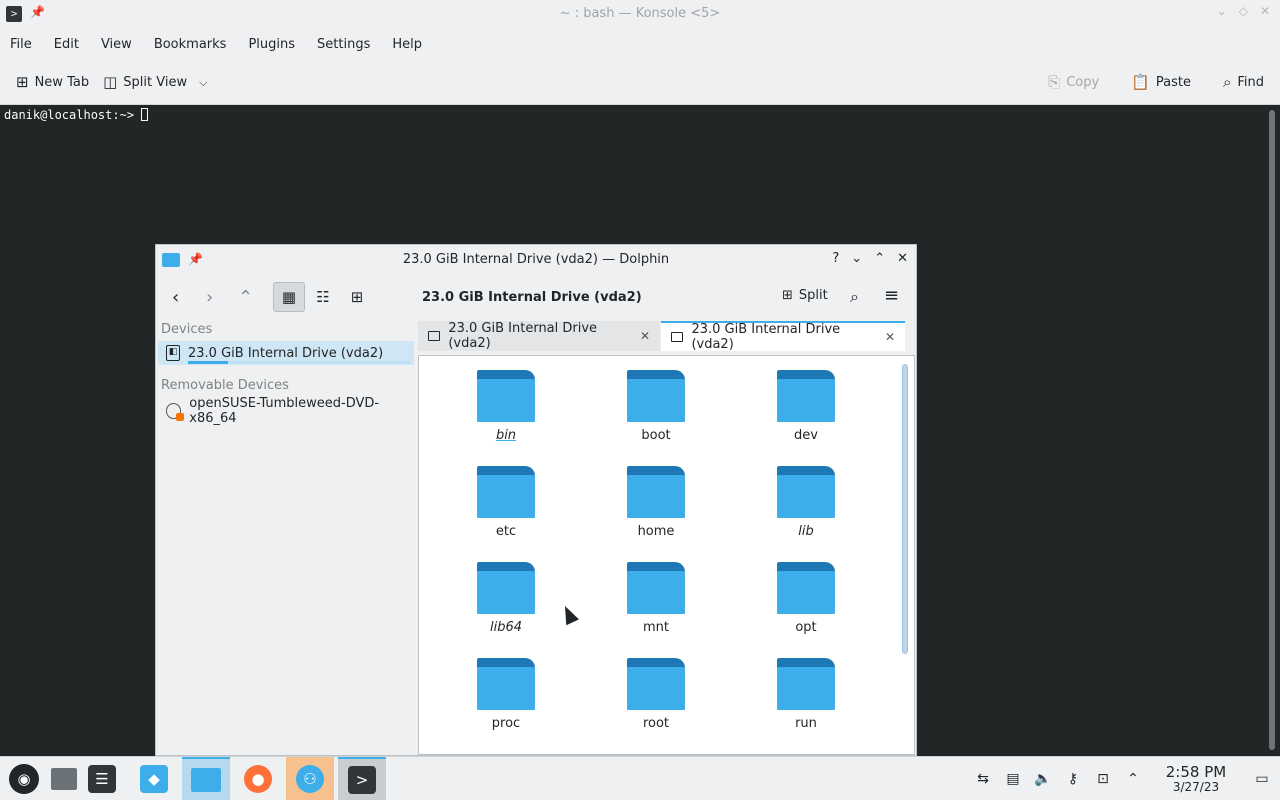 The width and height of the screenshot is (1280, 800). What do you see at coordinates (299, 362) in the screenshot?
I see `drive-usage-bar` at bounding box center [299, 362].